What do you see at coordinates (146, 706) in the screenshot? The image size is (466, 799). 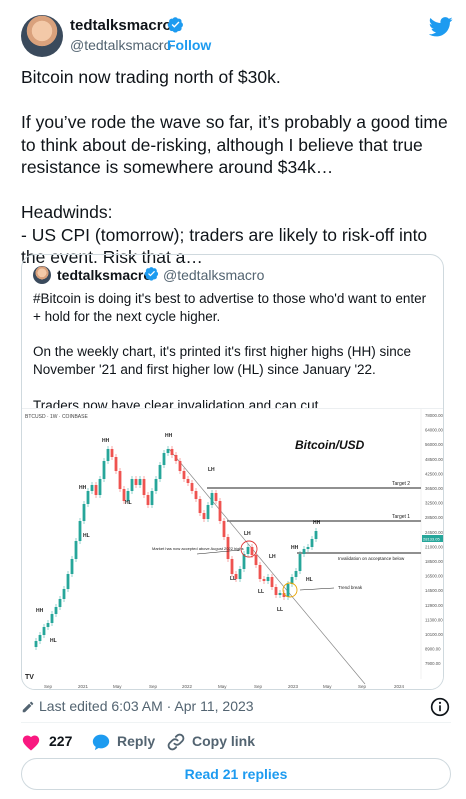 I see `edited-timestamp: Last edited 6:03 AM · Apr 11, 2023` at bounding box center [146, 706].